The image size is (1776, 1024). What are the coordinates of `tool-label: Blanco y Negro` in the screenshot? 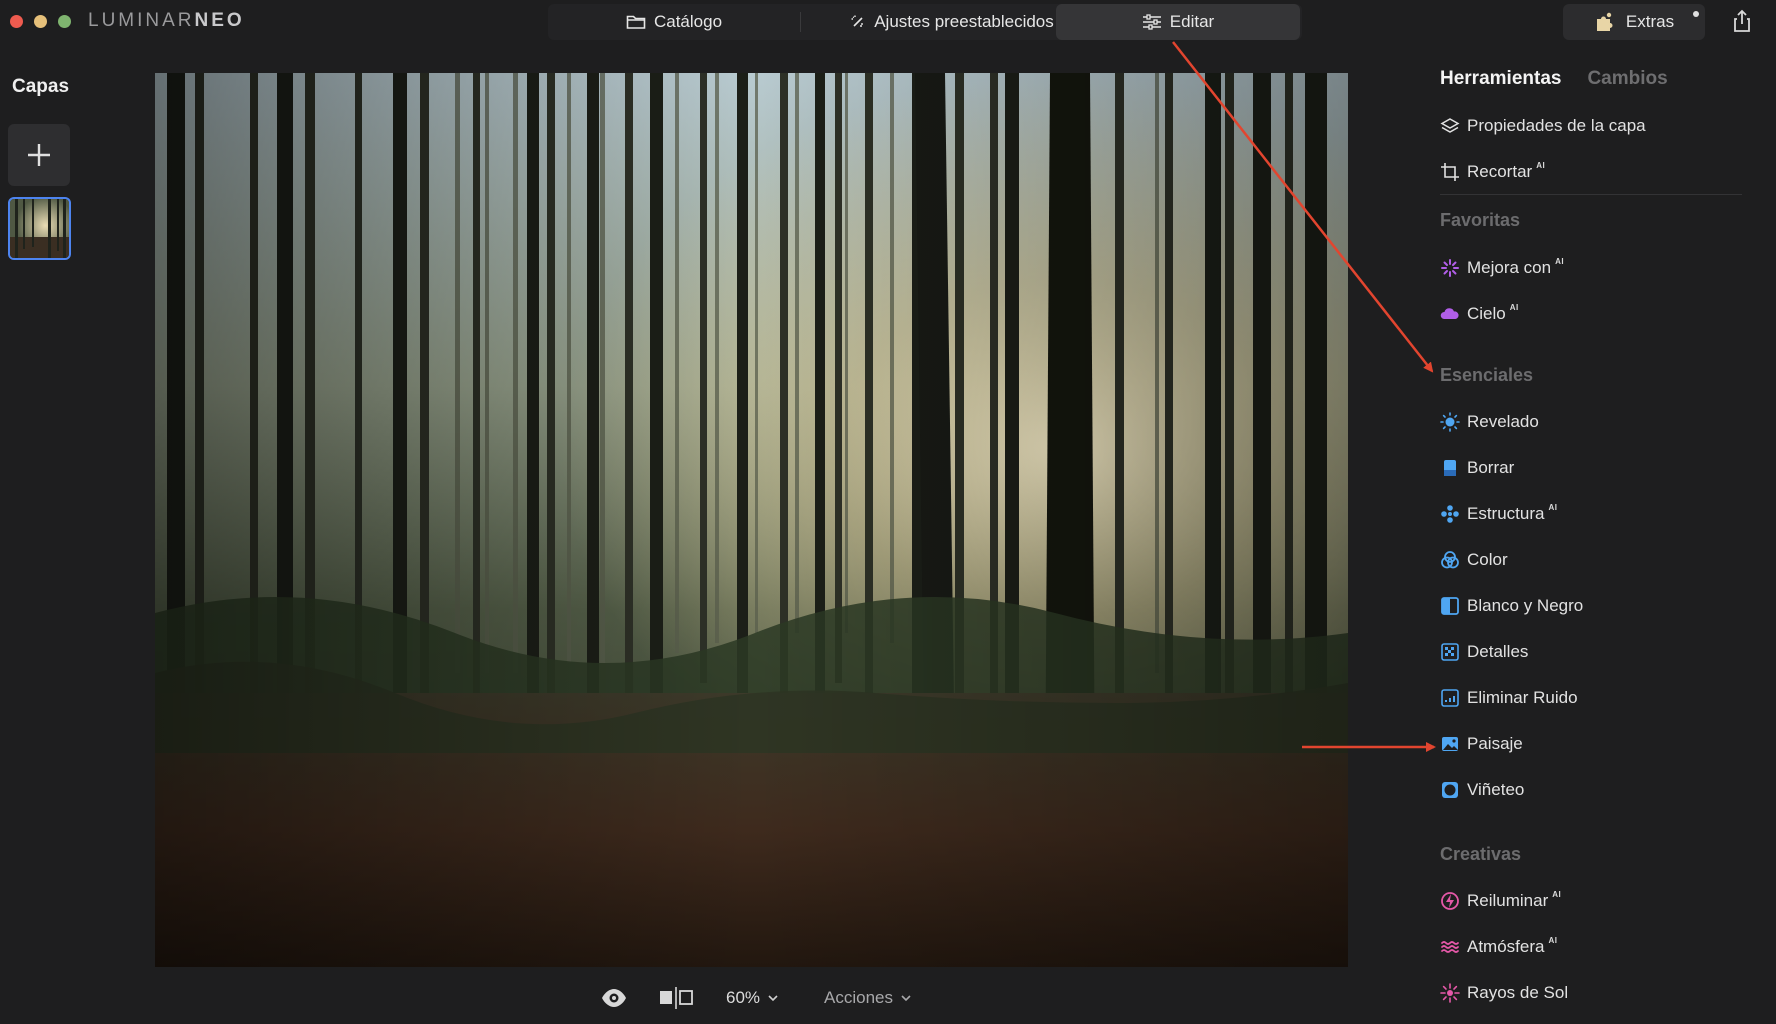 It's located at (1525, 605).